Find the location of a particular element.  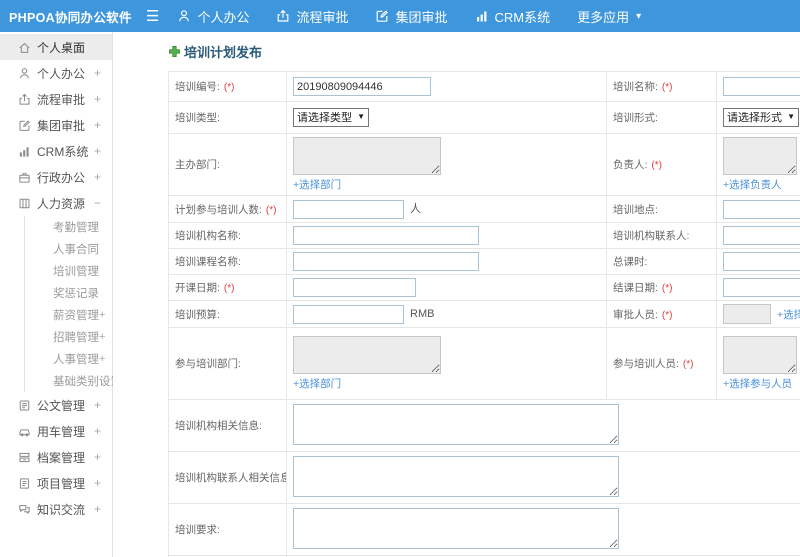

nav-flow-approval: 流程审批 is located at coordinates (312, 16).